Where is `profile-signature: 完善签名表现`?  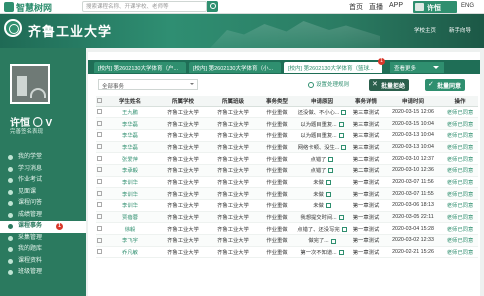 profile-signature: 完善签名表现 is located at coordinates (26, 131).